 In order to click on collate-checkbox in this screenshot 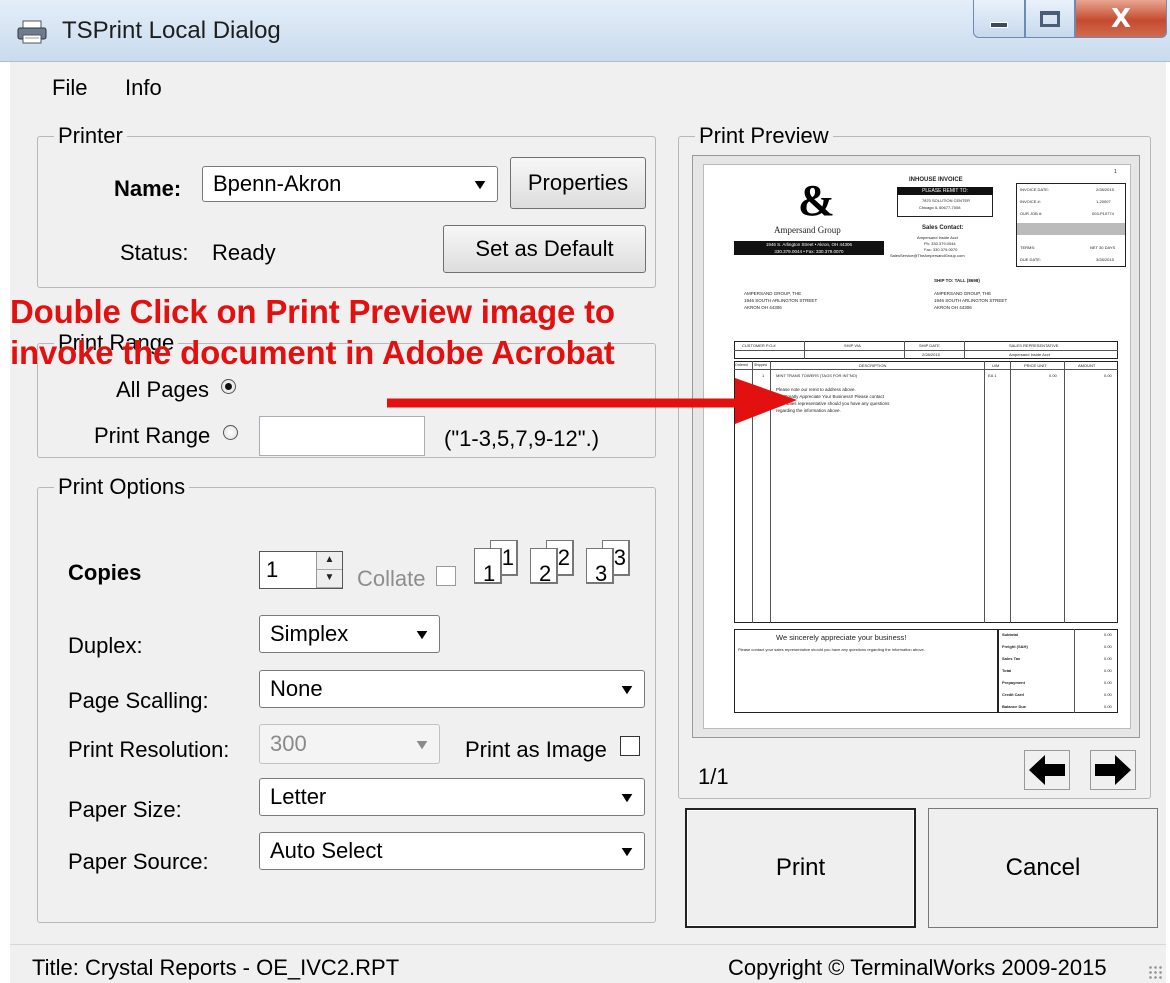, I will do `click(446, 576)`.